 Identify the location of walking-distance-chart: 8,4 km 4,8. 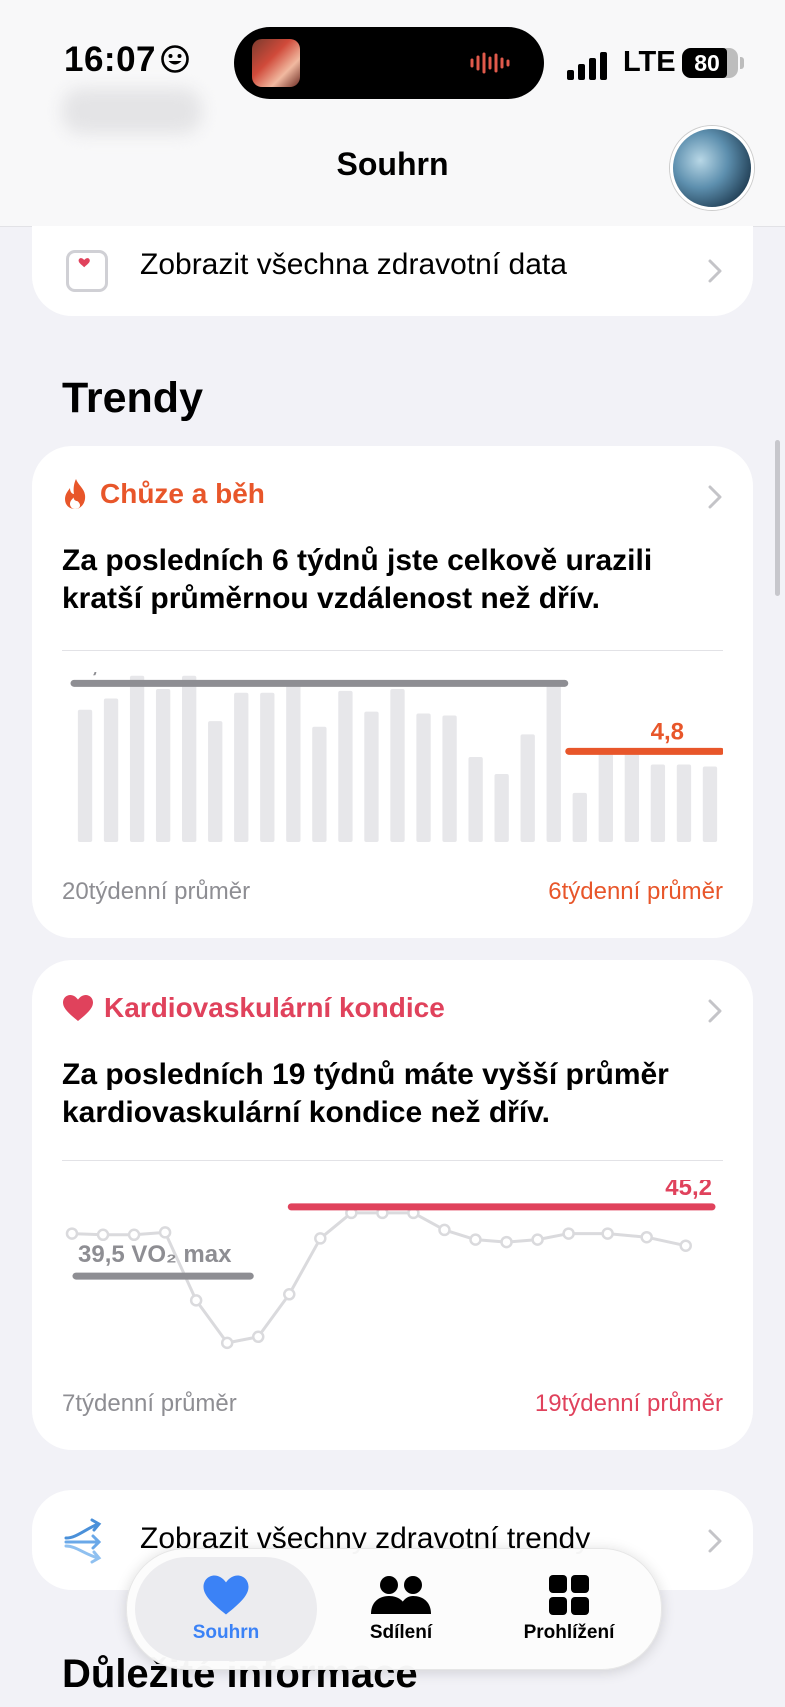
(396, 757).